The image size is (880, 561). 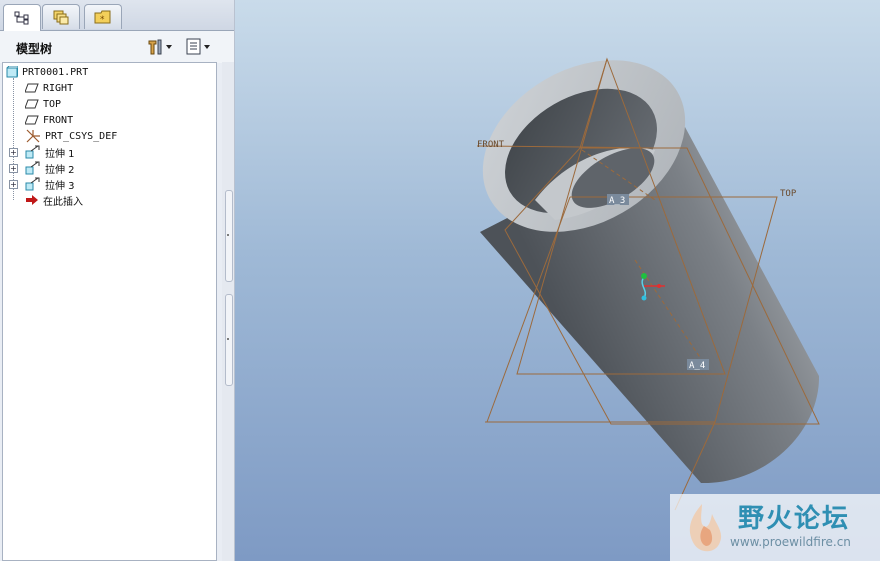 I want to click on tab-layers, so click(x=61, y=16).